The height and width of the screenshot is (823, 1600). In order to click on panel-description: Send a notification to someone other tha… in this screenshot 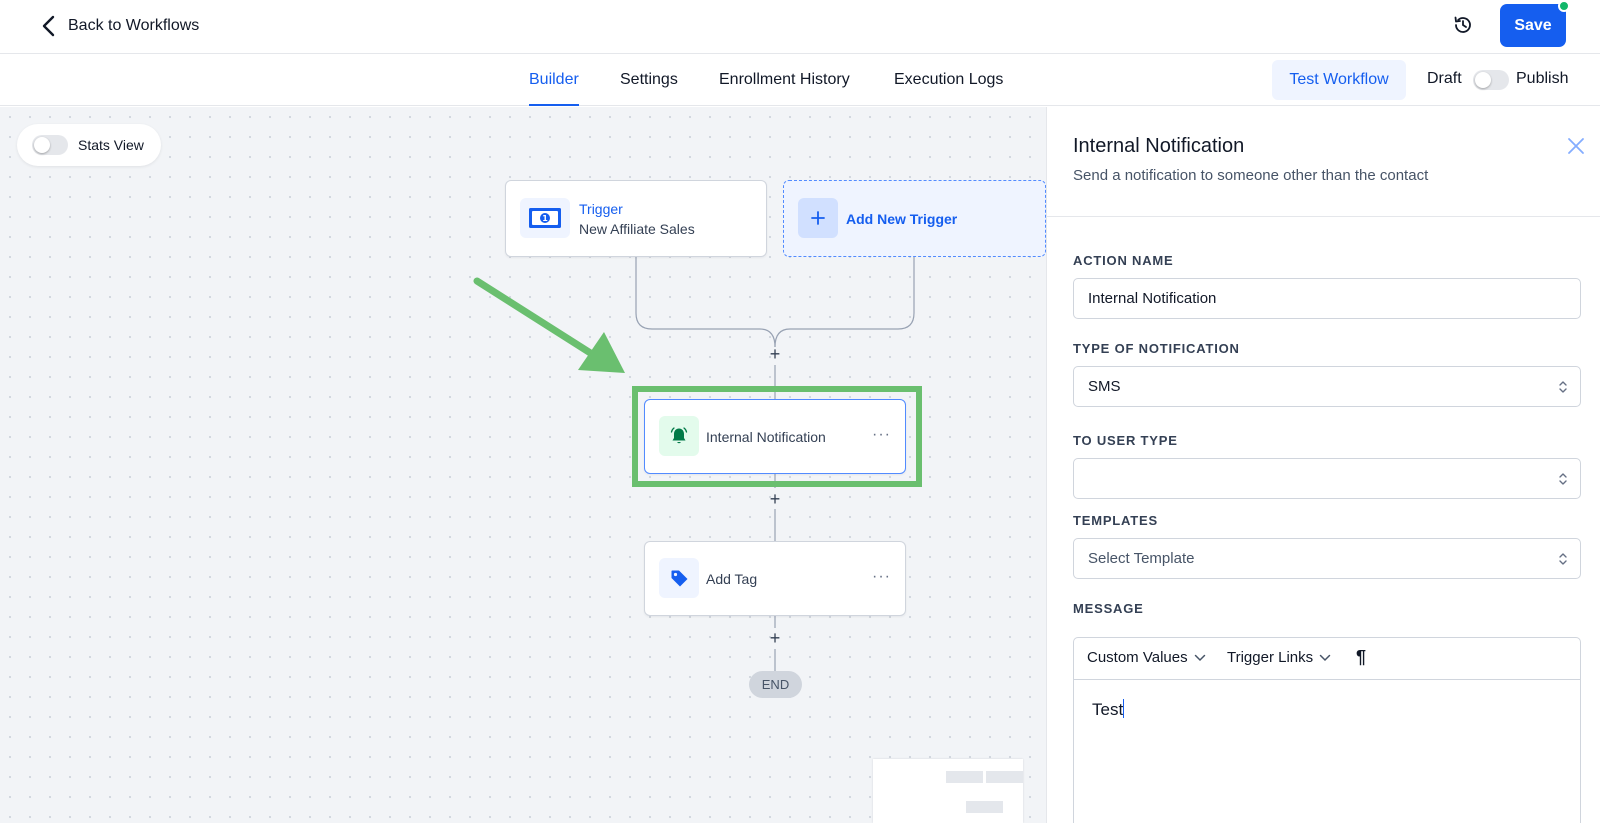, I will do `click(1251, 175)`.